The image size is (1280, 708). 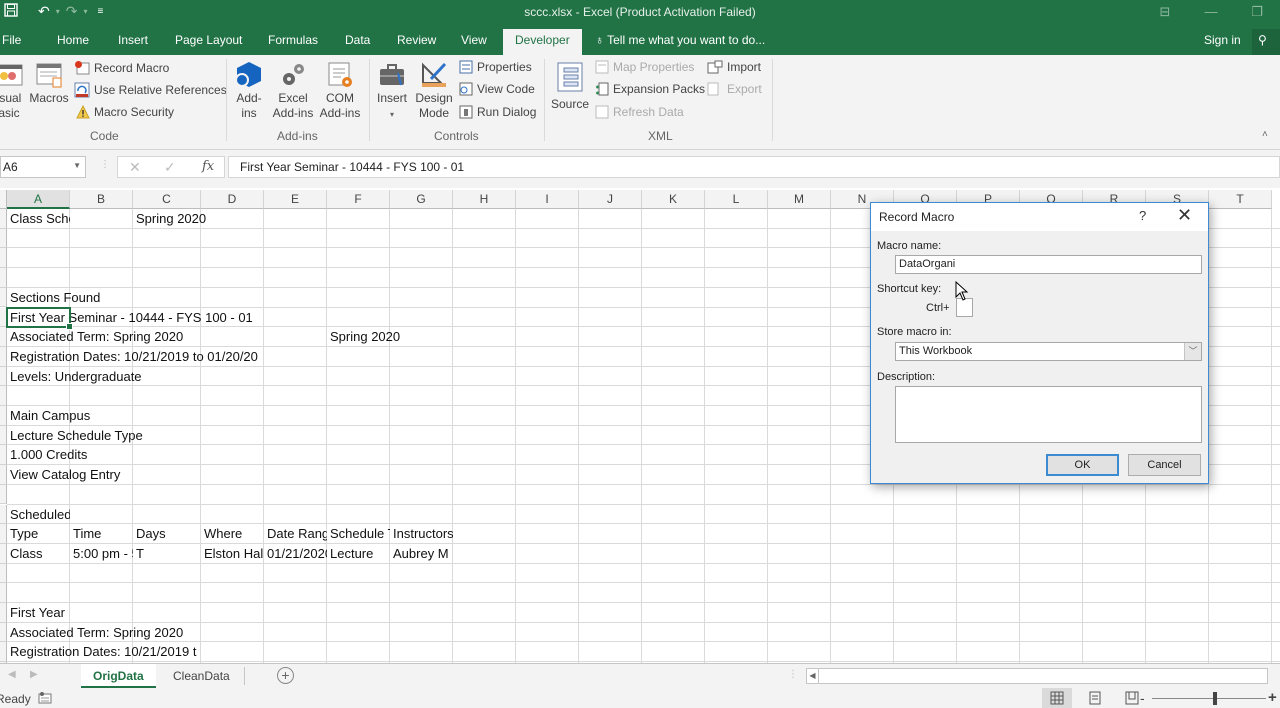 What do you see at coordinates (421, 553) in the screenshot?
I see `cell-g18: Aubrey M` at bounding box center [421, 553].